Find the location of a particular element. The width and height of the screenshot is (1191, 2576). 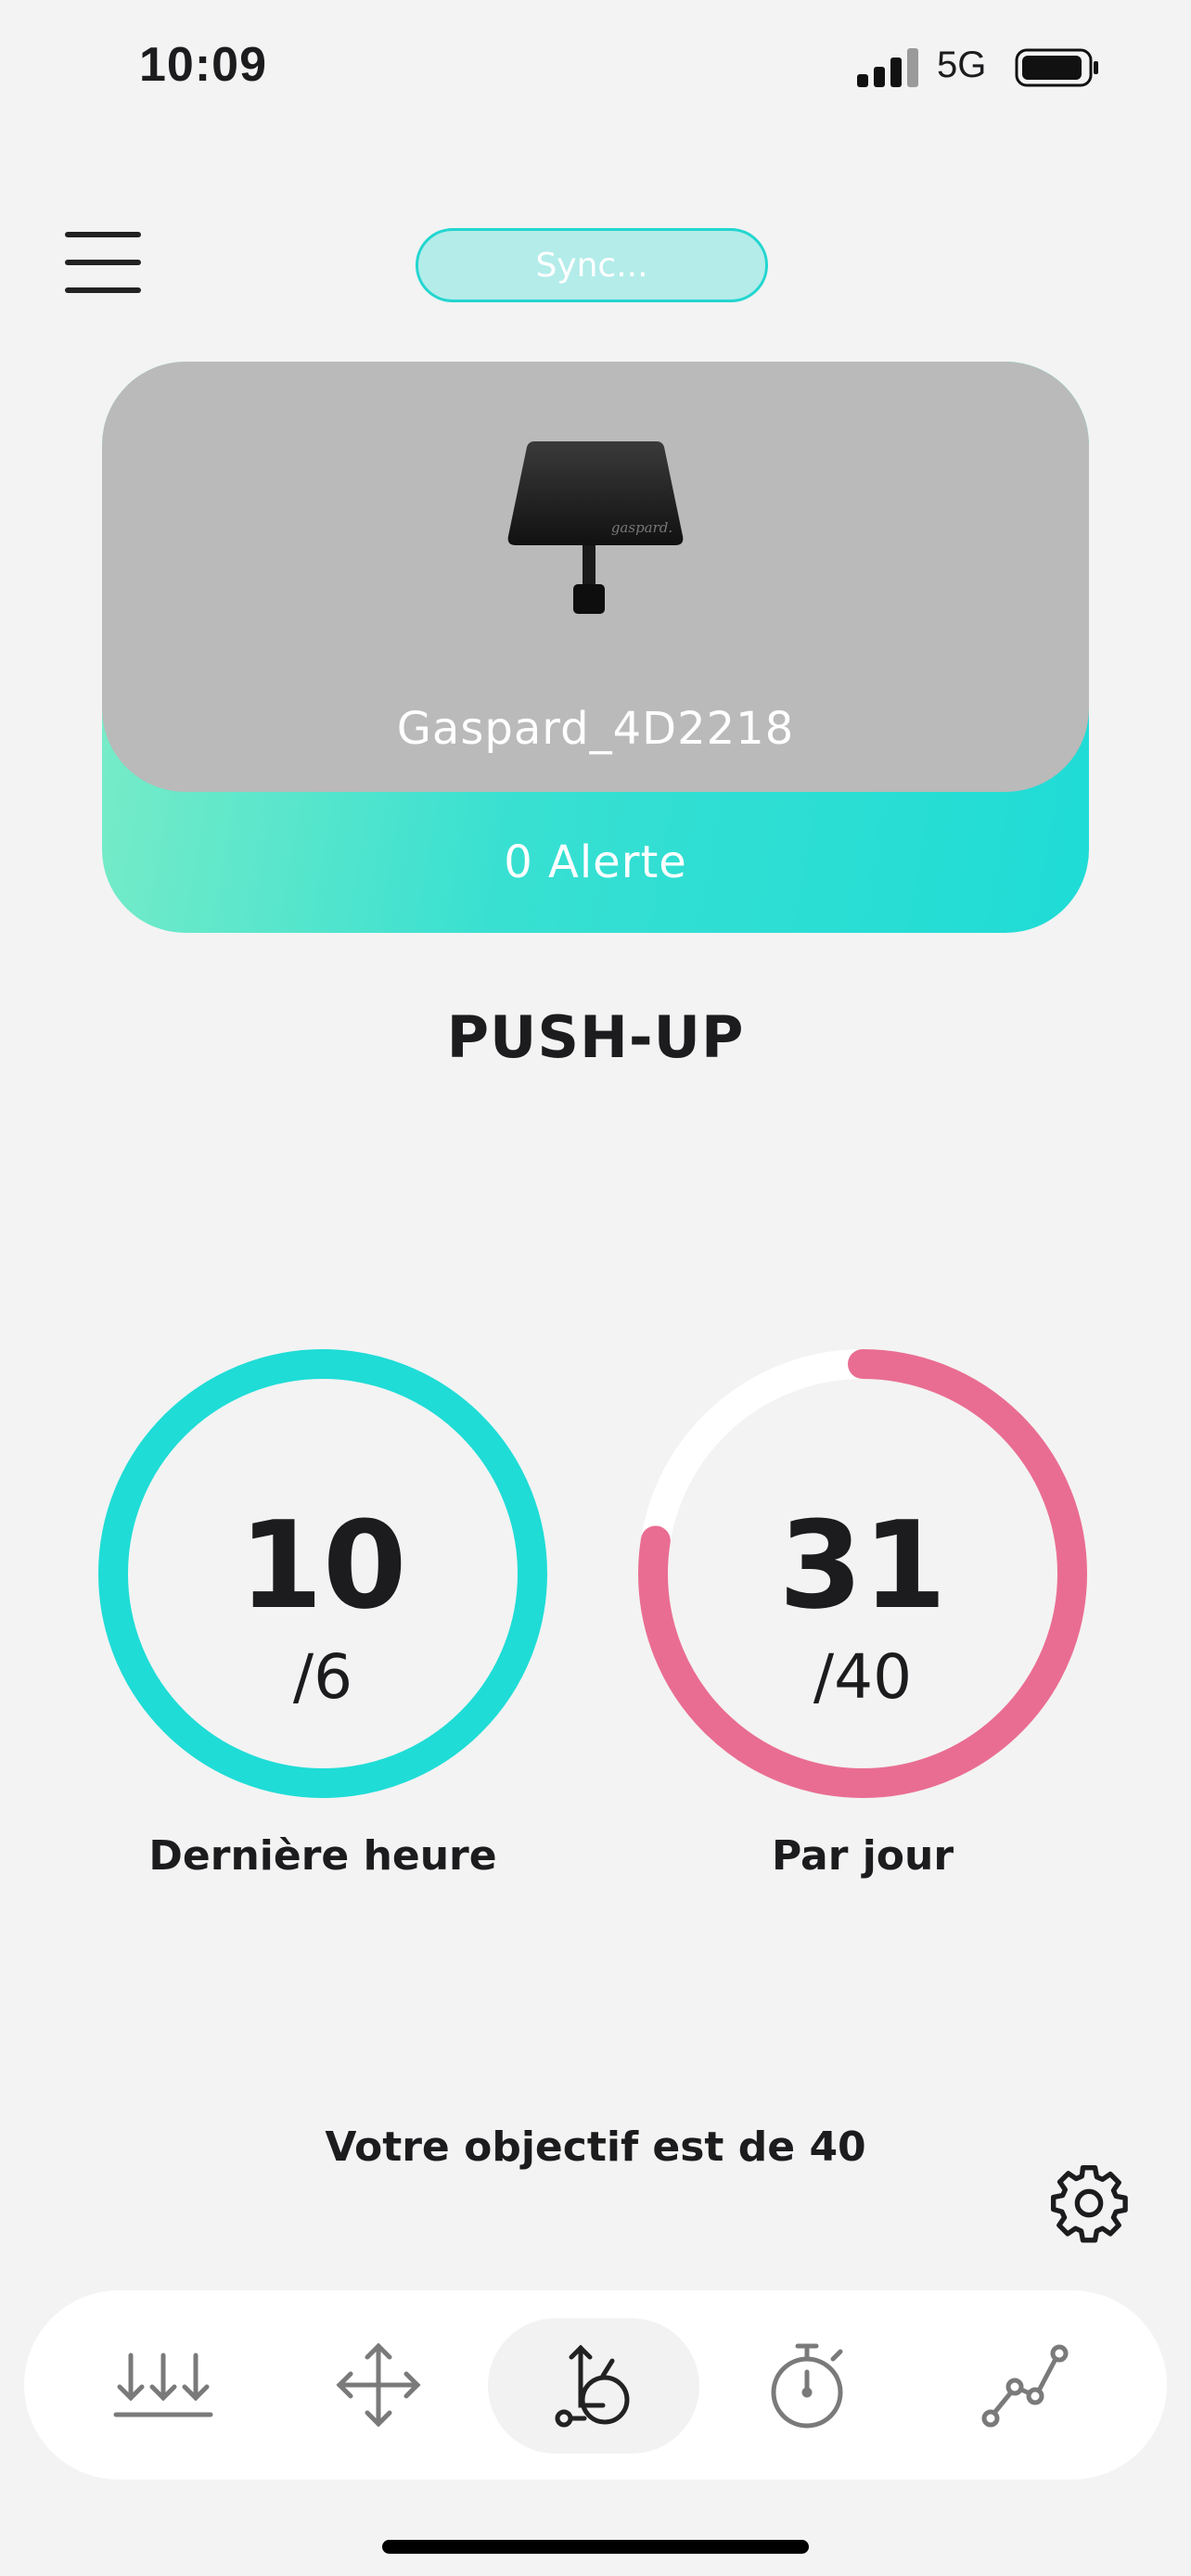

chart-line-icon is located at coordinates (1025, 2386).